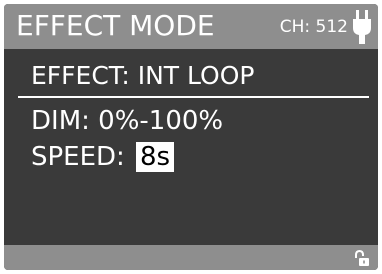  I want to click on speed-value-field: 8s, so click(155, 157).